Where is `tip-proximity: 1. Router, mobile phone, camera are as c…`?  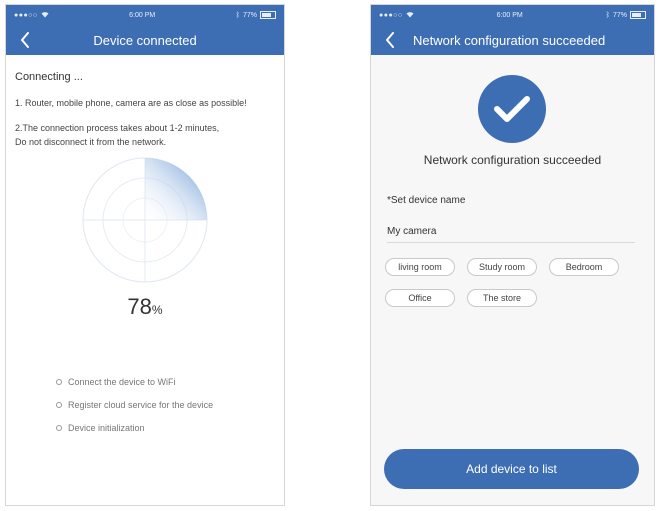
tip-proximity: 1. Router, mobile phone, camera are as c… is located at coordinates (131, 103).